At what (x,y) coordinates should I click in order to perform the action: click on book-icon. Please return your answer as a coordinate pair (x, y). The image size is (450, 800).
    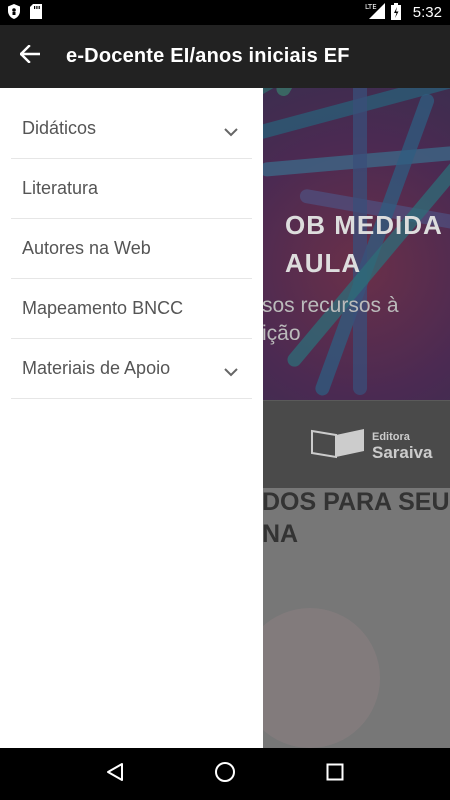
    Looking at the image, I should click on (338, 444).